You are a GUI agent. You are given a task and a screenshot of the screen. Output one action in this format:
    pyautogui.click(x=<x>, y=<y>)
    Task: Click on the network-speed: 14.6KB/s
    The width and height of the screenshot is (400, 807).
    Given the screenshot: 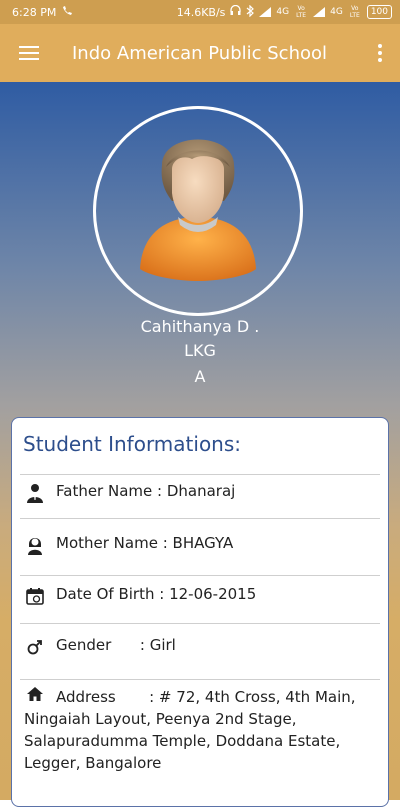 What is the action you would take?
    pyautogui.click(x=201, y=12)
    